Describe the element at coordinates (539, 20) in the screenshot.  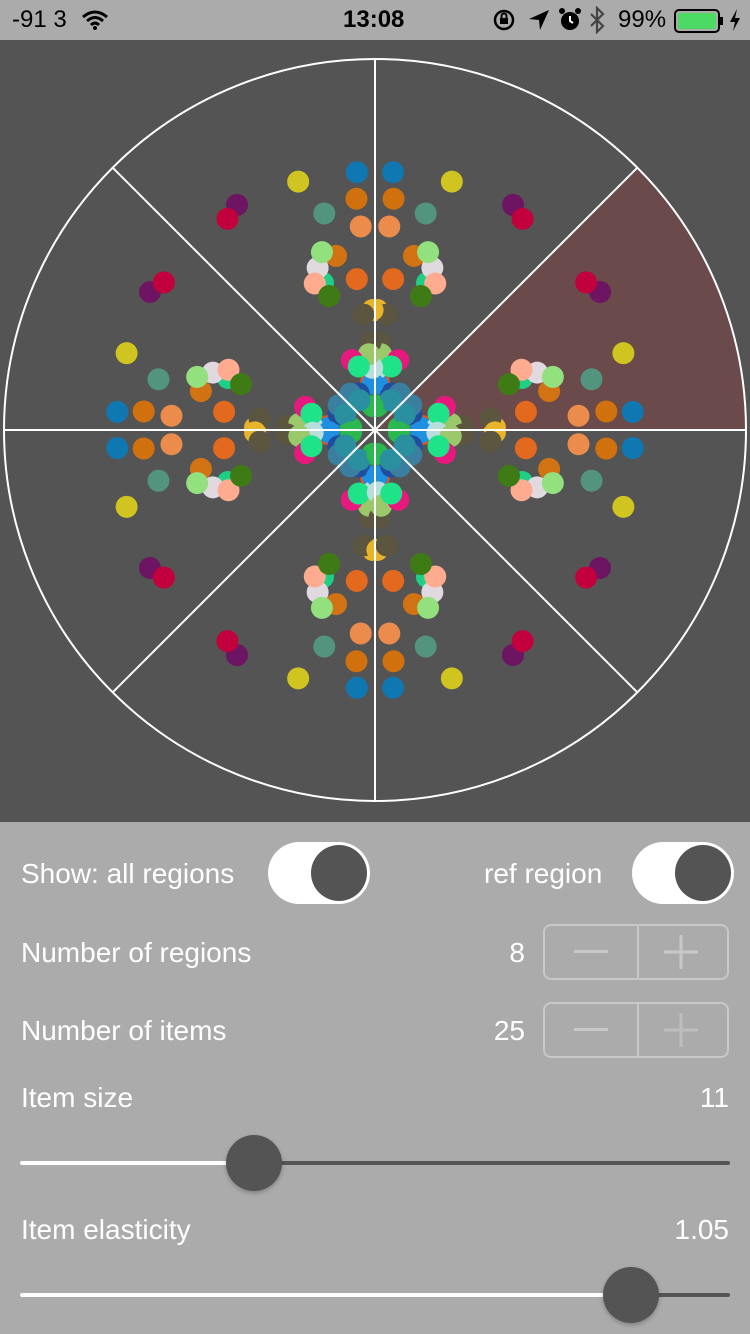
I see `location-arrow-icon` at that location.